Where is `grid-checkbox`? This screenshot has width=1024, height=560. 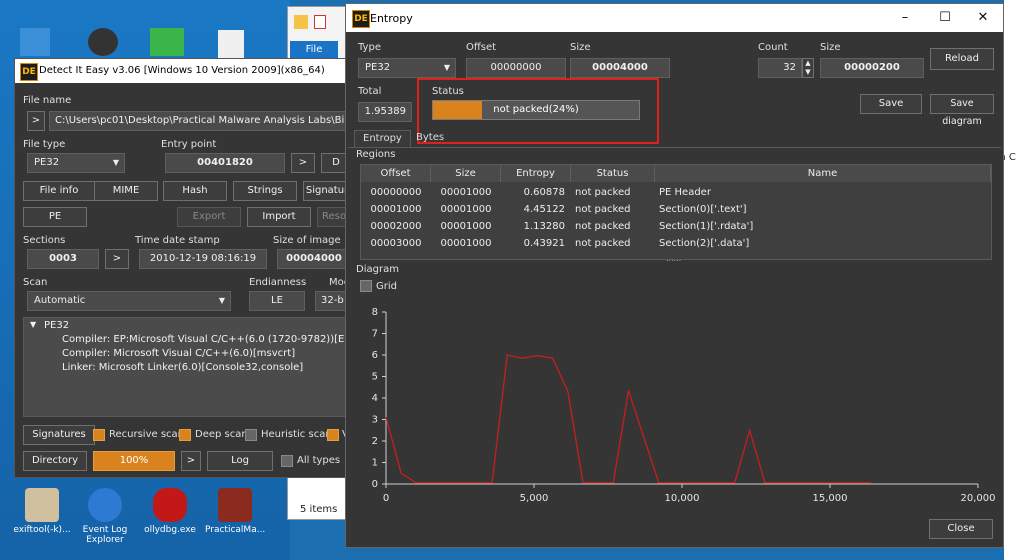
grid-checkbox is located at coordinates (366, 286).